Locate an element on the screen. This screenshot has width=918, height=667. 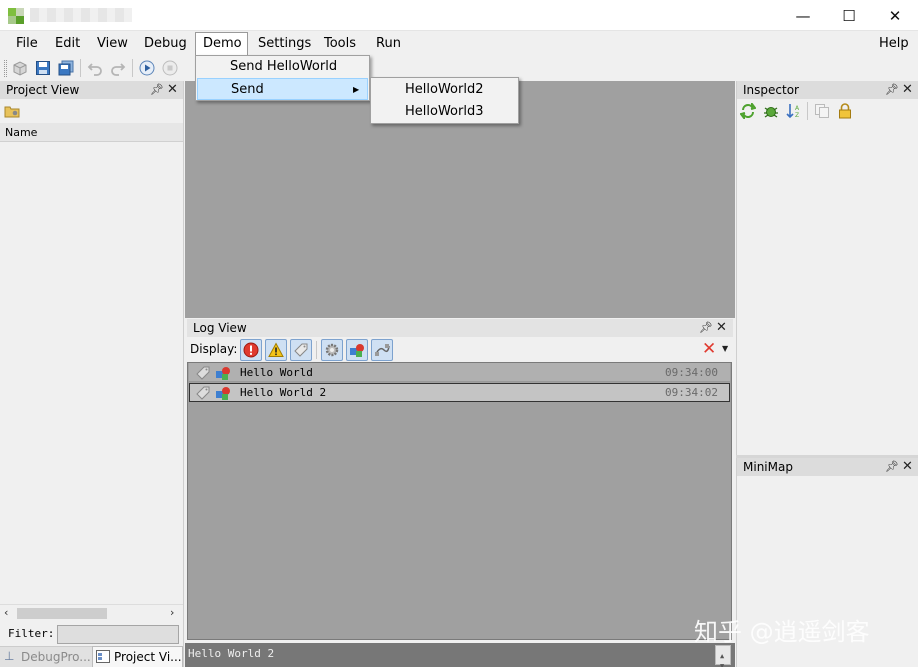
filter-system-button is located at coordinates (332, 350).